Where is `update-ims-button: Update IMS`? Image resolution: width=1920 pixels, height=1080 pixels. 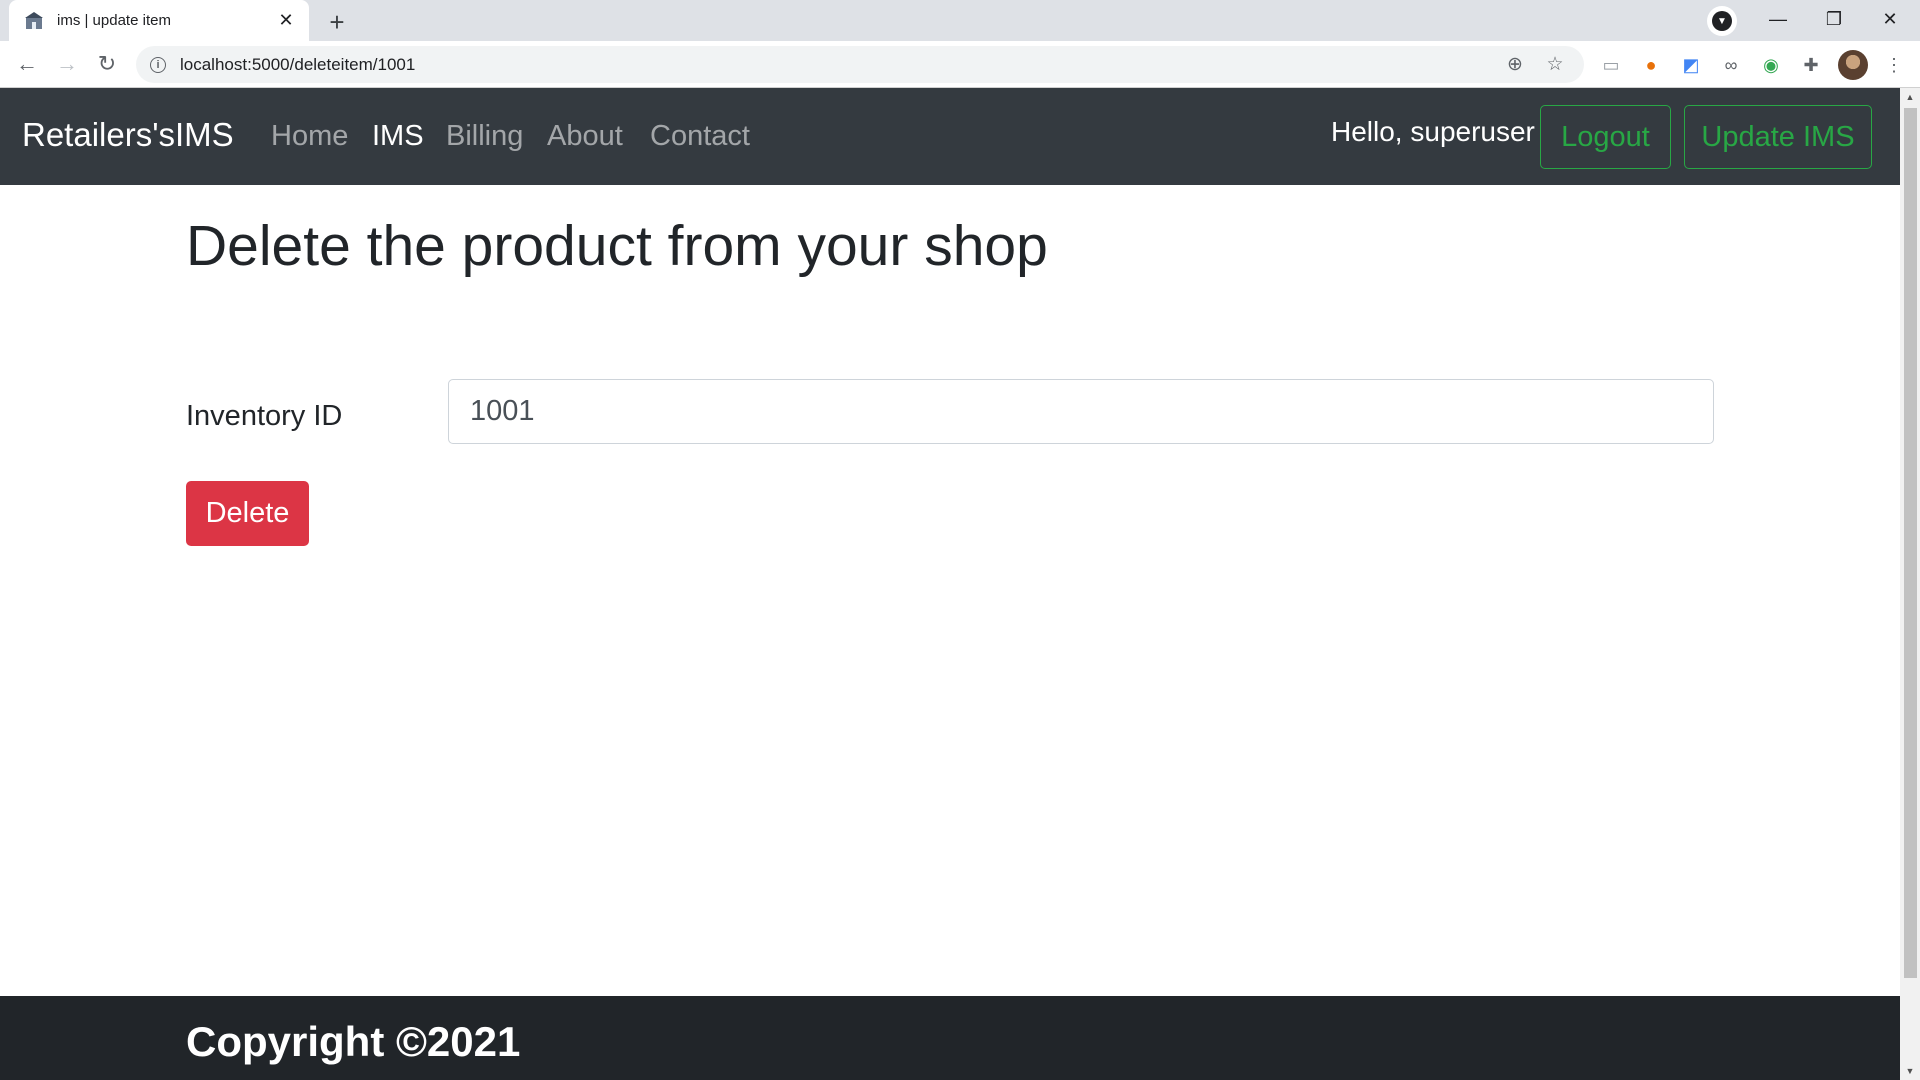
update-ims-button: Update IMS is located at coordinates (1778, 137).